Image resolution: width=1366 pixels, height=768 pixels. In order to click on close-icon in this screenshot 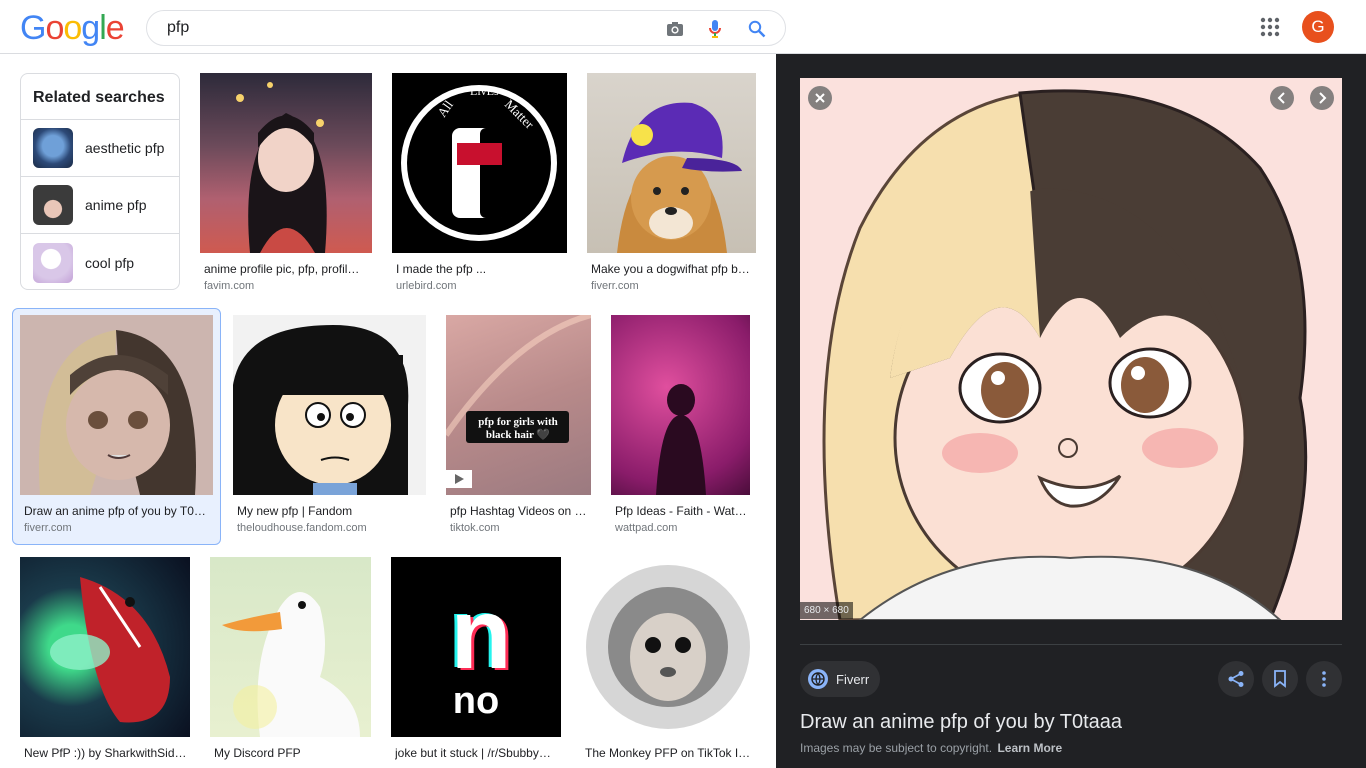, I will do `click(820, 98)`.